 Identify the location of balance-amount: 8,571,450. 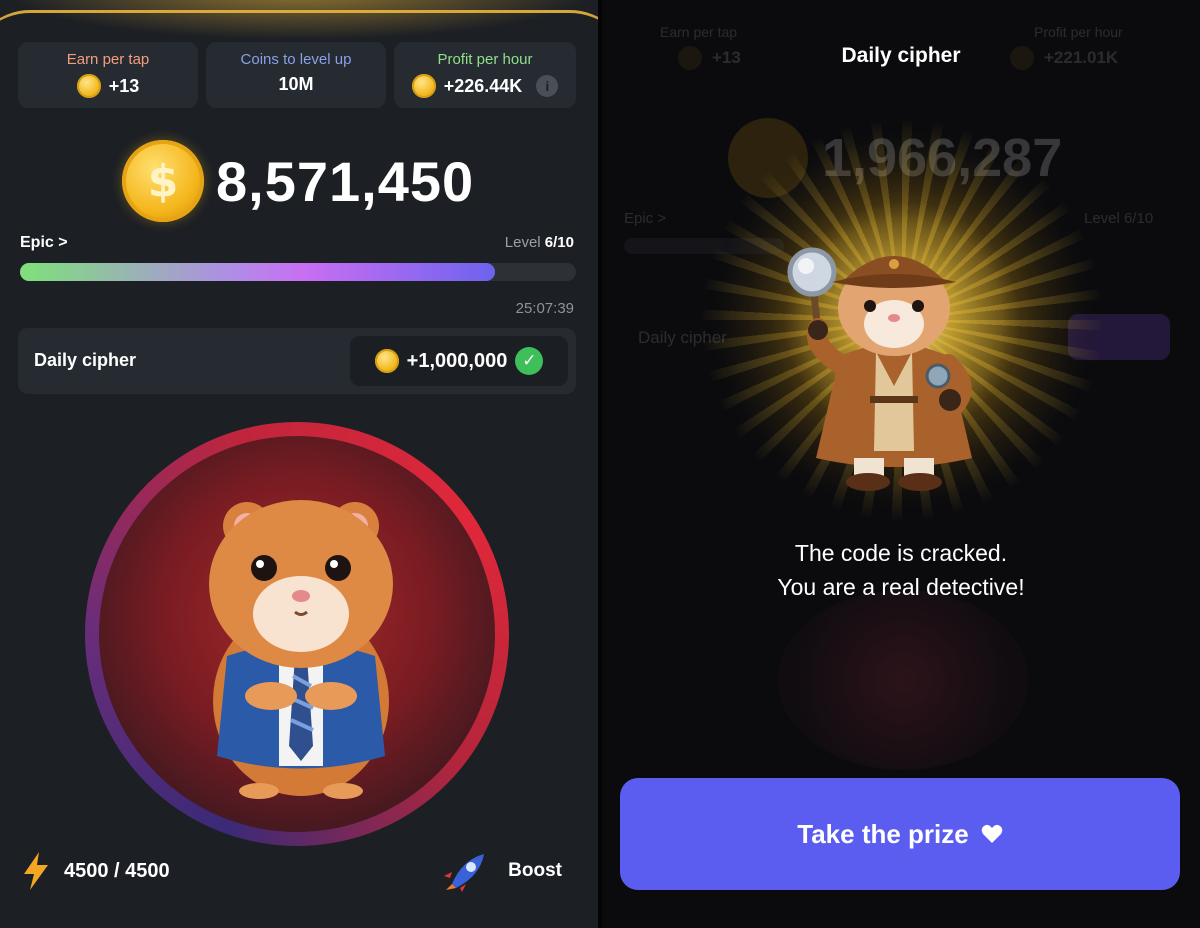
(345, 181).